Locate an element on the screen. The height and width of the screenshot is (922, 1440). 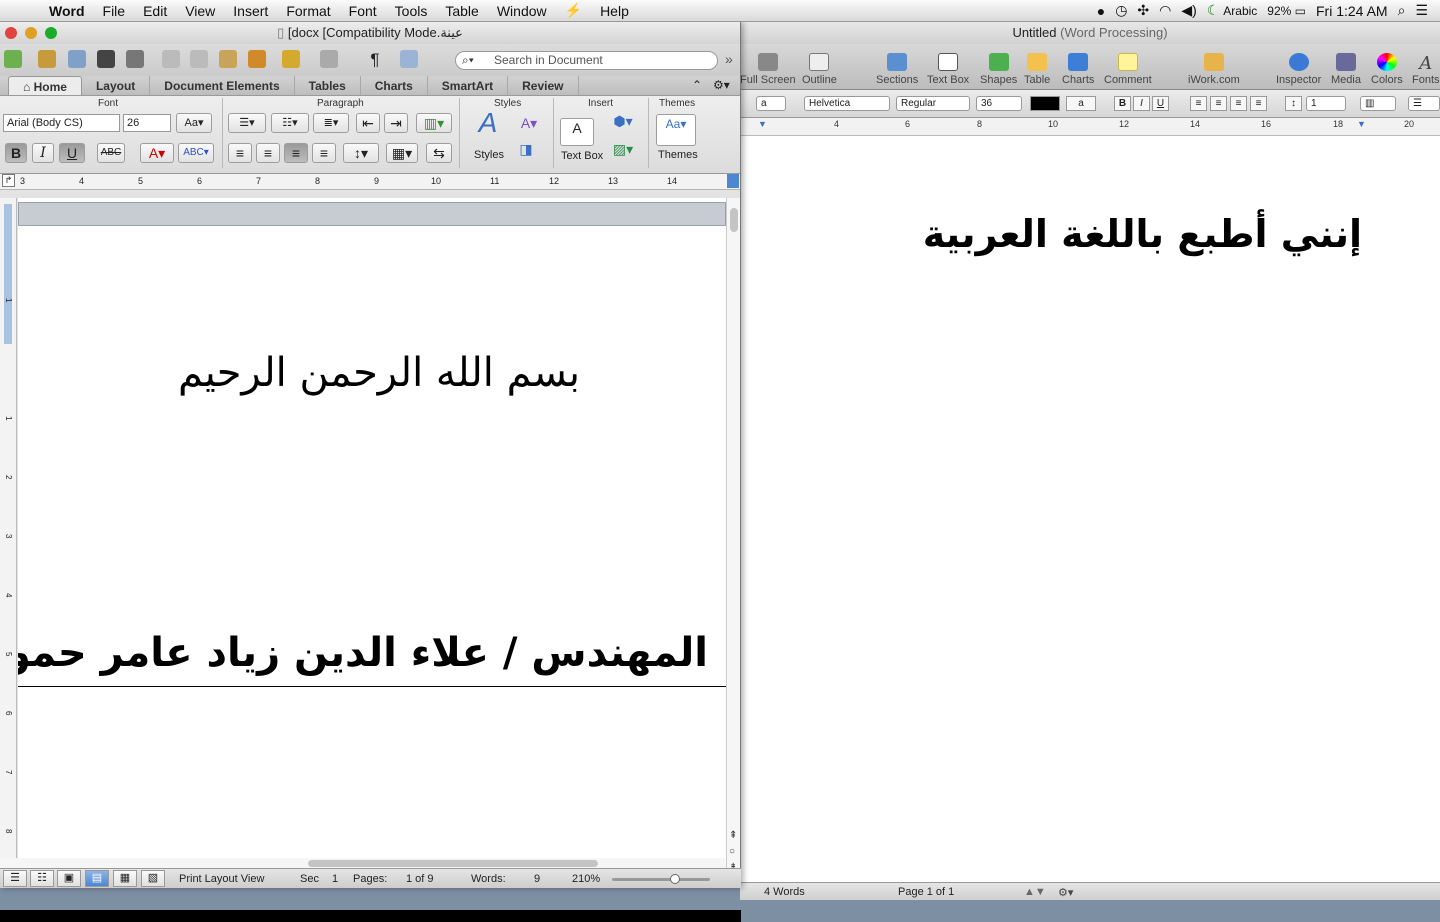
wifi-icon: ◠ is located at coordinates (1165, 10).